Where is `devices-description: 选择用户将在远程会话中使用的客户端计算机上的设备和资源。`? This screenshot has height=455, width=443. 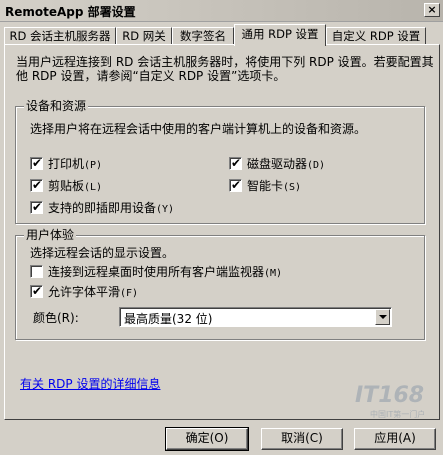
devices-description: 选择用户将在远程会话中使用的客户端计算机上的设备和资源。 is located at coordinates (198, 129).